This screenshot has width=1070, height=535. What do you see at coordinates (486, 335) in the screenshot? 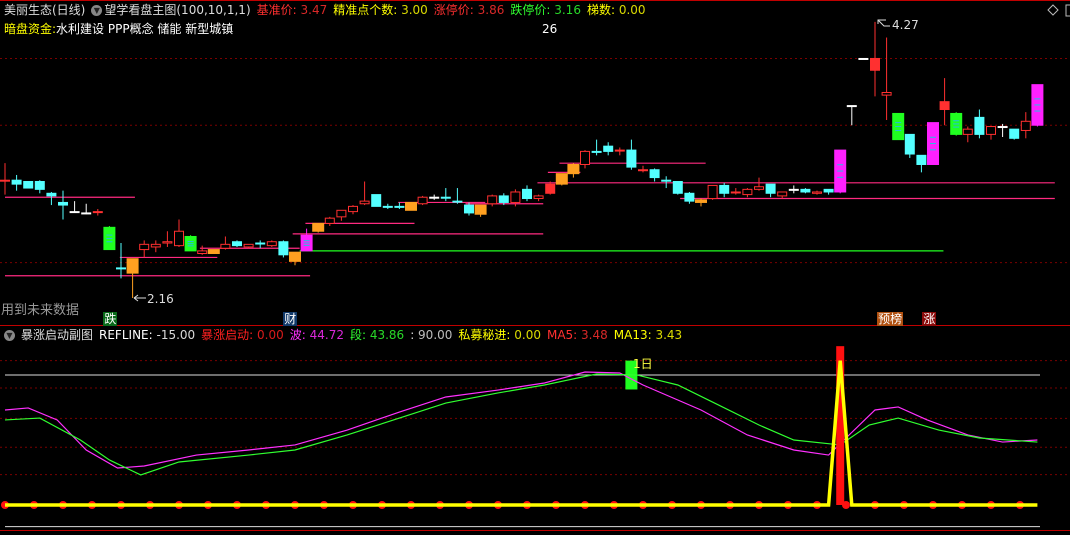
I see `item-label: 私募秘进:` at bounding box center [486, 335].